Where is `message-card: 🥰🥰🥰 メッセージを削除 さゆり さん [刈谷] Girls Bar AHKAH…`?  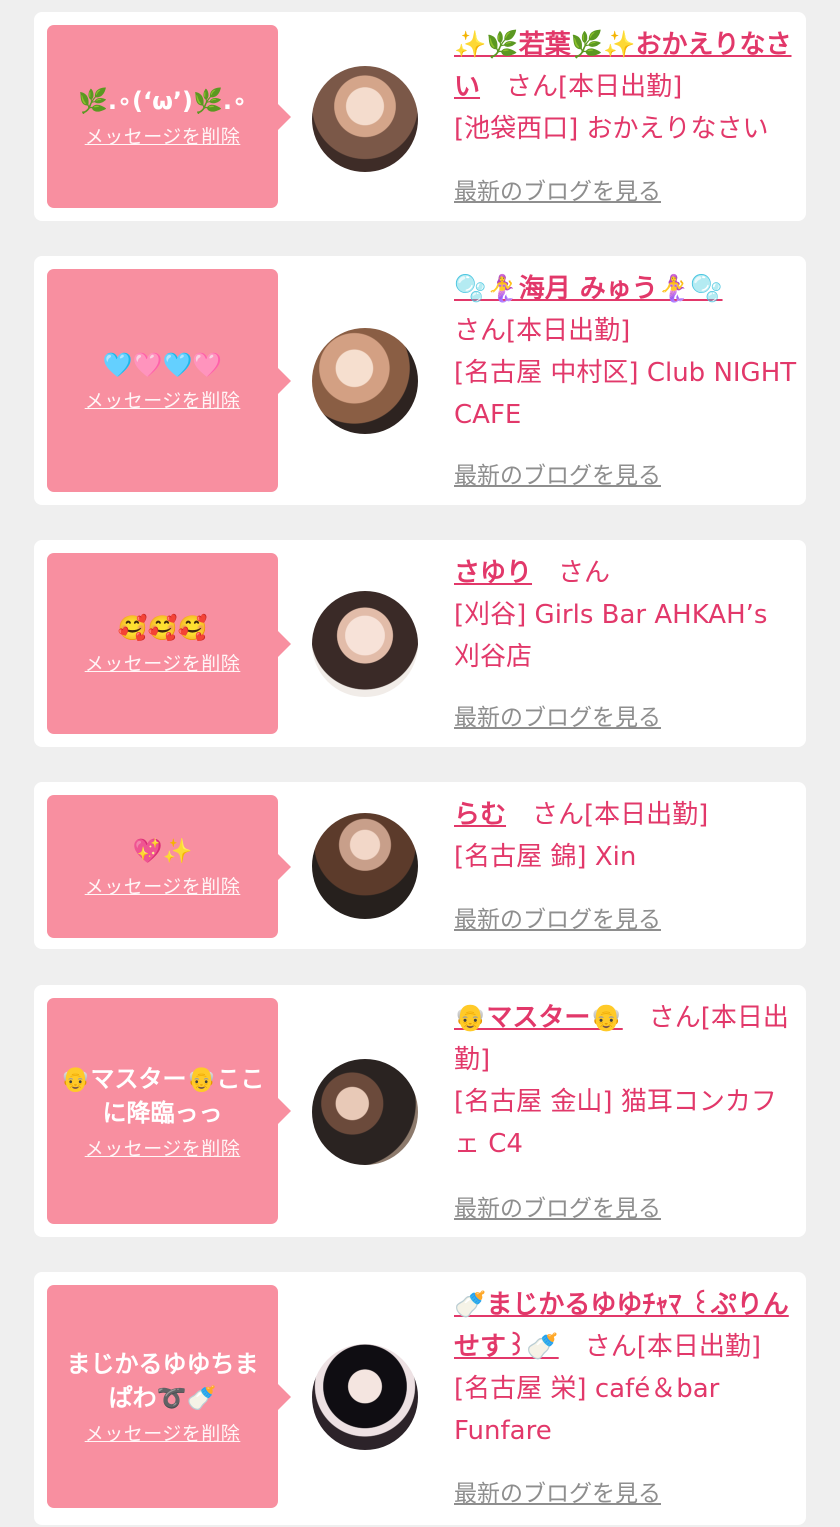
message-card: 🥰🥰🥰 メッセージを削除 さゆり さん [刈谷] Girls Bar AHKAH… is located at coordinates (420, 643).